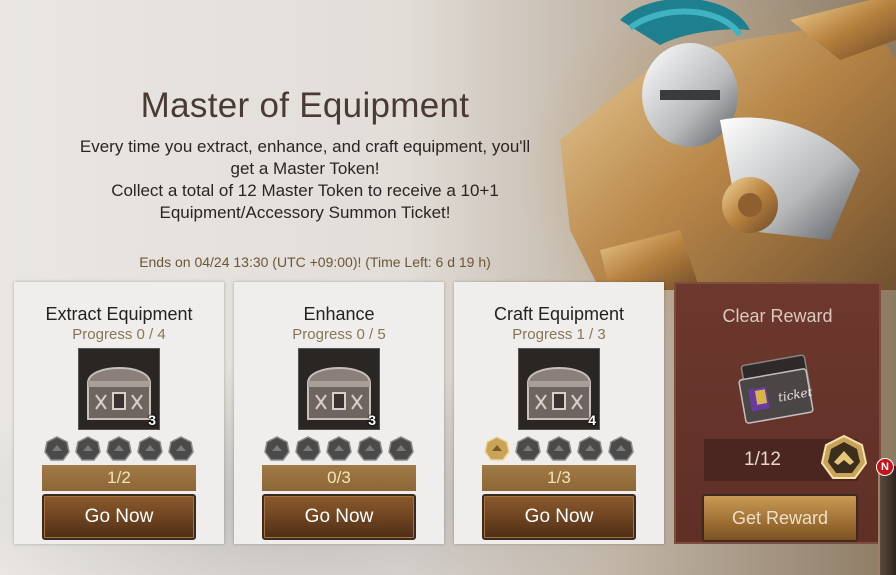 Image resolution: width=896 pixels, height=575 pixels. I want to click on side-menu-tab, so click(887, 520).